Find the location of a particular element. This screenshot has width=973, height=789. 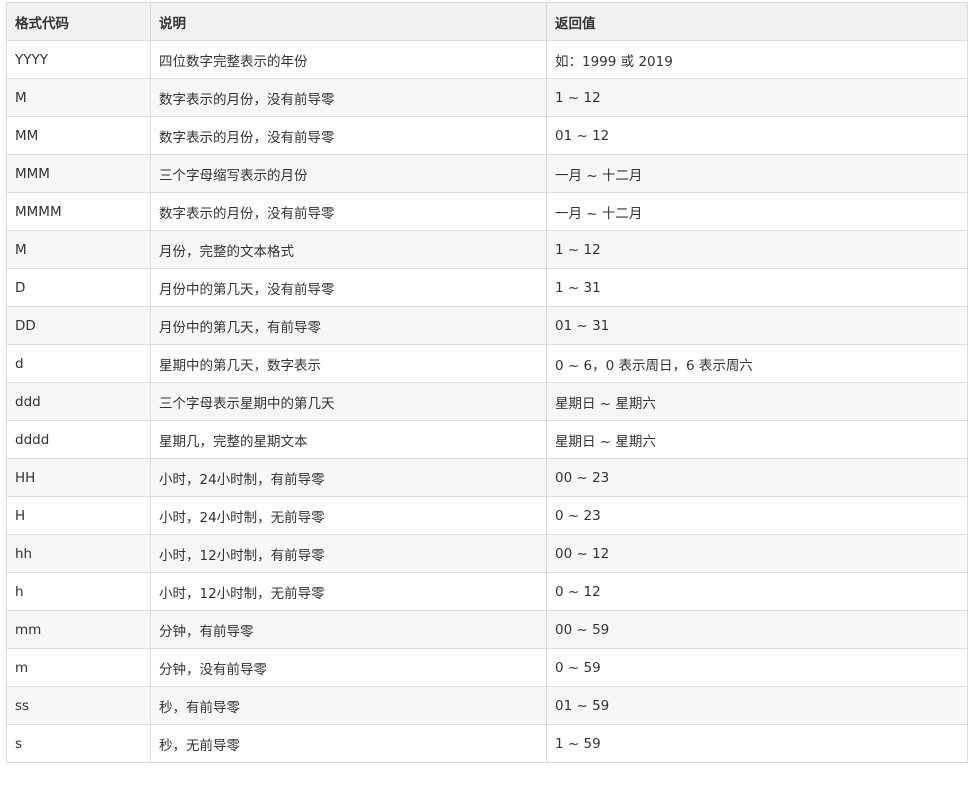

cell-format-code: dddd is located at coordinates (78, 439).